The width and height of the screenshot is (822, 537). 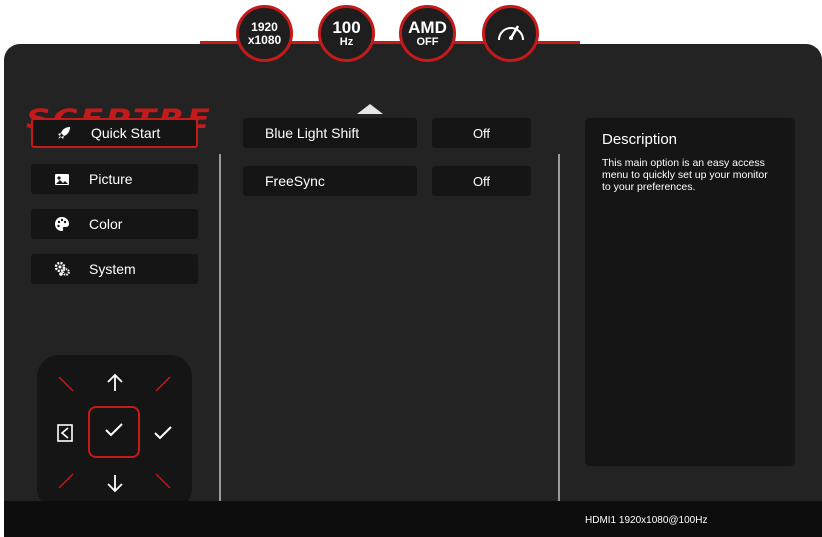 I want to click on checkmark-icon, so click(x=114, y=432).